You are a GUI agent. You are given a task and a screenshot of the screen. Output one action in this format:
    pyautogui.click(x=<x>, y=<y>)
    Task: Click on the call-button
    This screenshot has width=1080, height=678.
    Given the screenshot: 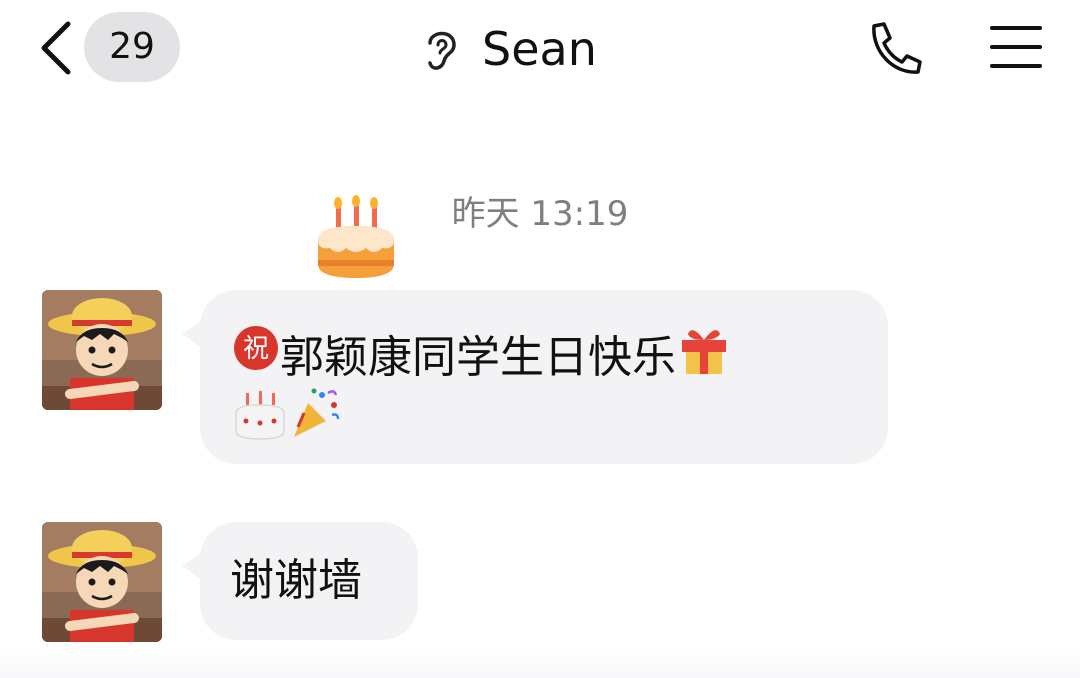 What is the action you would take?
    pyautogui.click(x=894, y=48)
    